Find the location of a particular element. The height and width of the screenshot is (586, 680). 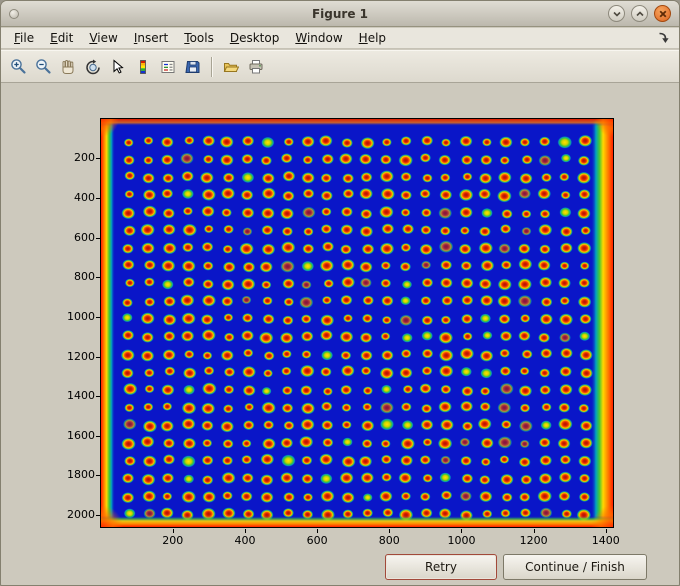

menu-file: File is located at coordinates (24, 38).